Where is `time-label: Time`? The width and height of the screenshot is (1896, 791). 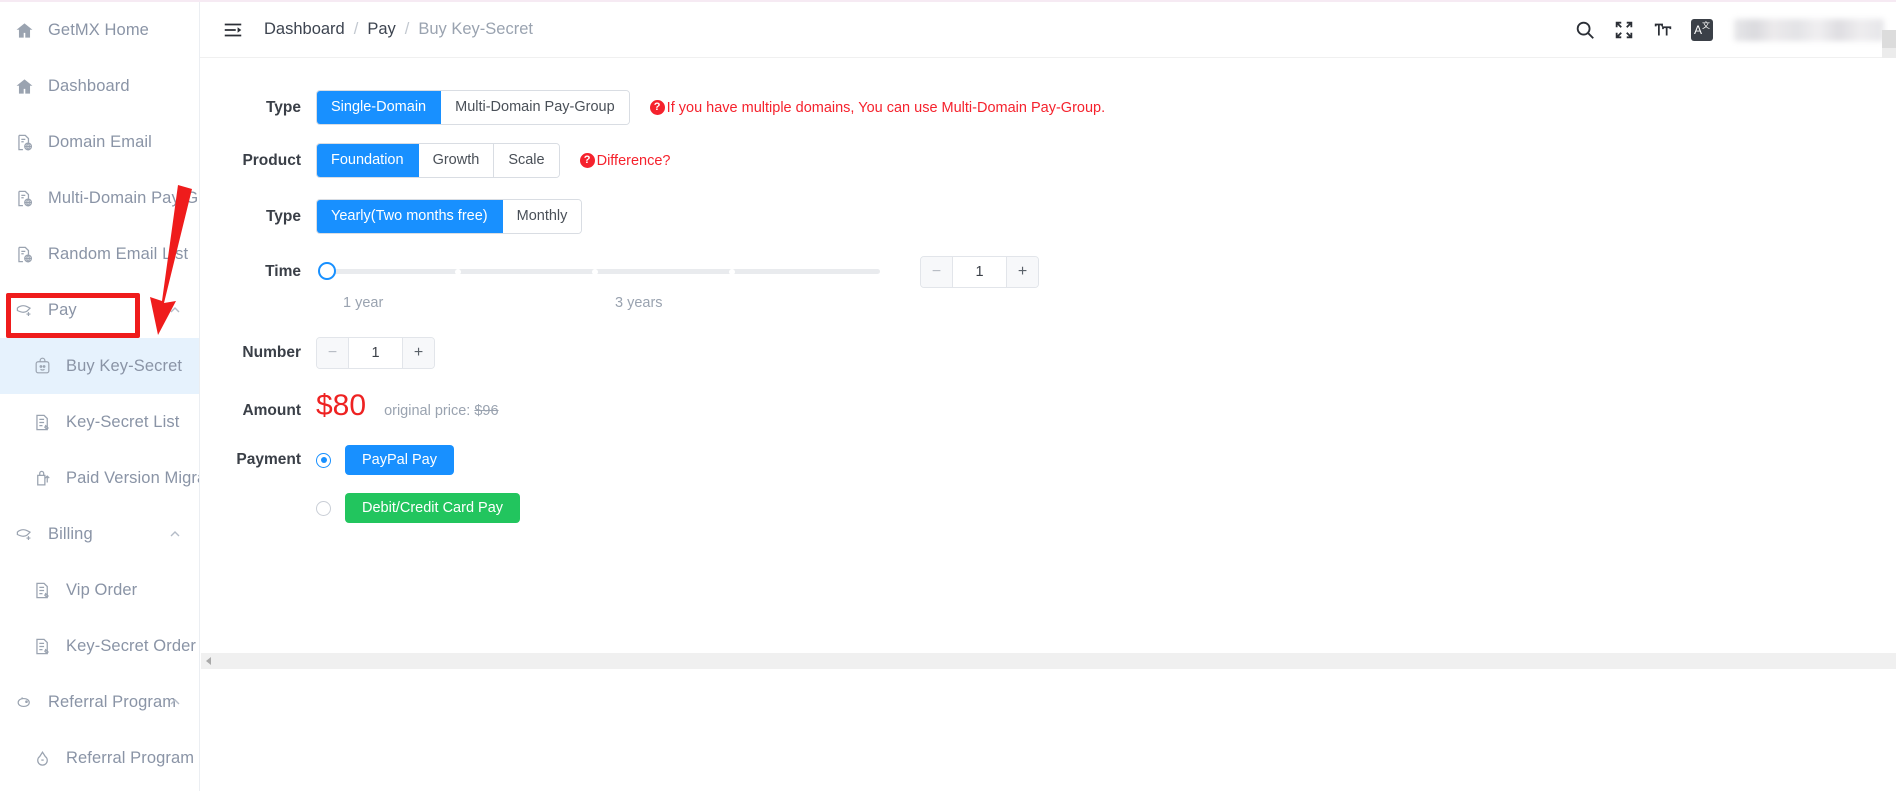
time-label: Time is located at coordinates (283, 271).